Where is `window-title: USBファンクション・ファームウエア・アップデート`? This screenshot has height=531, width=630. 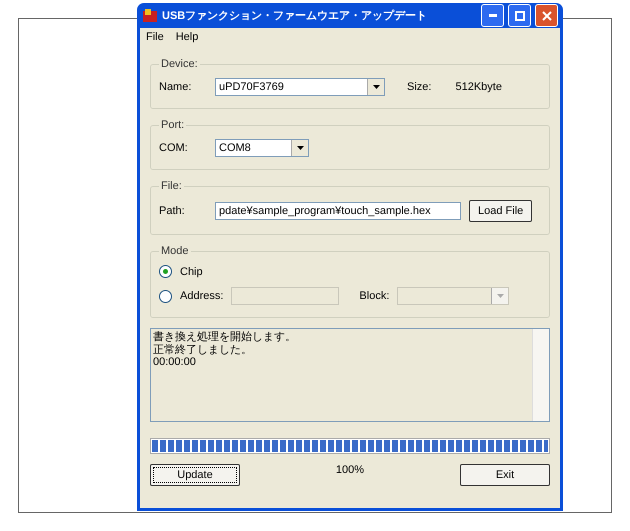 window-title: USBファンクション・ファームウエア・アップデート is located at coordinates (295, 15).